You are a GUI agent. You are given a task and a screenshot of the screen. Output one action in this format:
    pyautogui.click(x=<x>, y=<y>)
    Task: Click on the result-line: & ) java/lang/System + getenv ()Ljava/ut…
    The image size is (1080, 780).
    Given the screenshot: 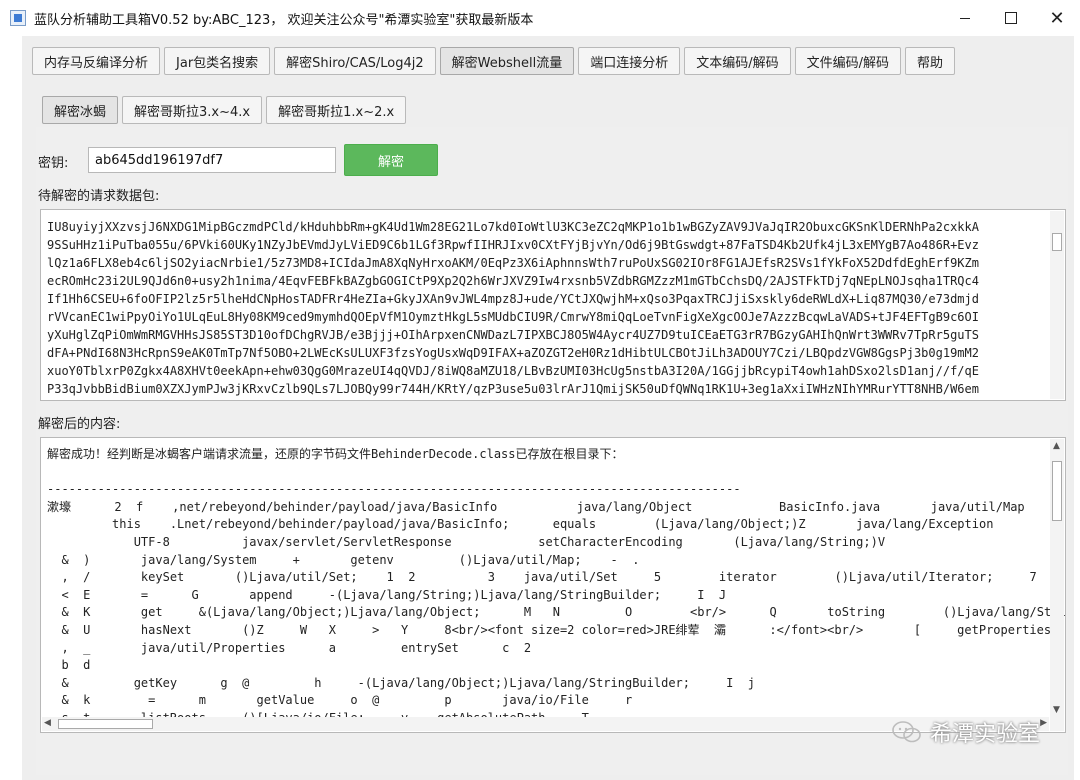 What is the action you would take?
    pyautogui.click(x=343, y=559)
    